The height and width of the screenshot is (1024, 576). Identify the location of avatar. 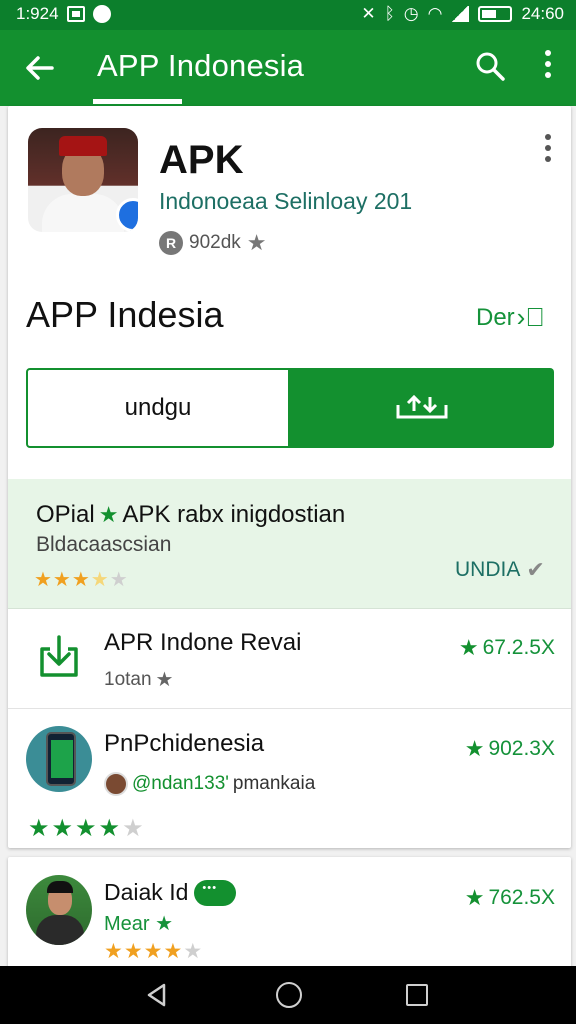
(116, 784).